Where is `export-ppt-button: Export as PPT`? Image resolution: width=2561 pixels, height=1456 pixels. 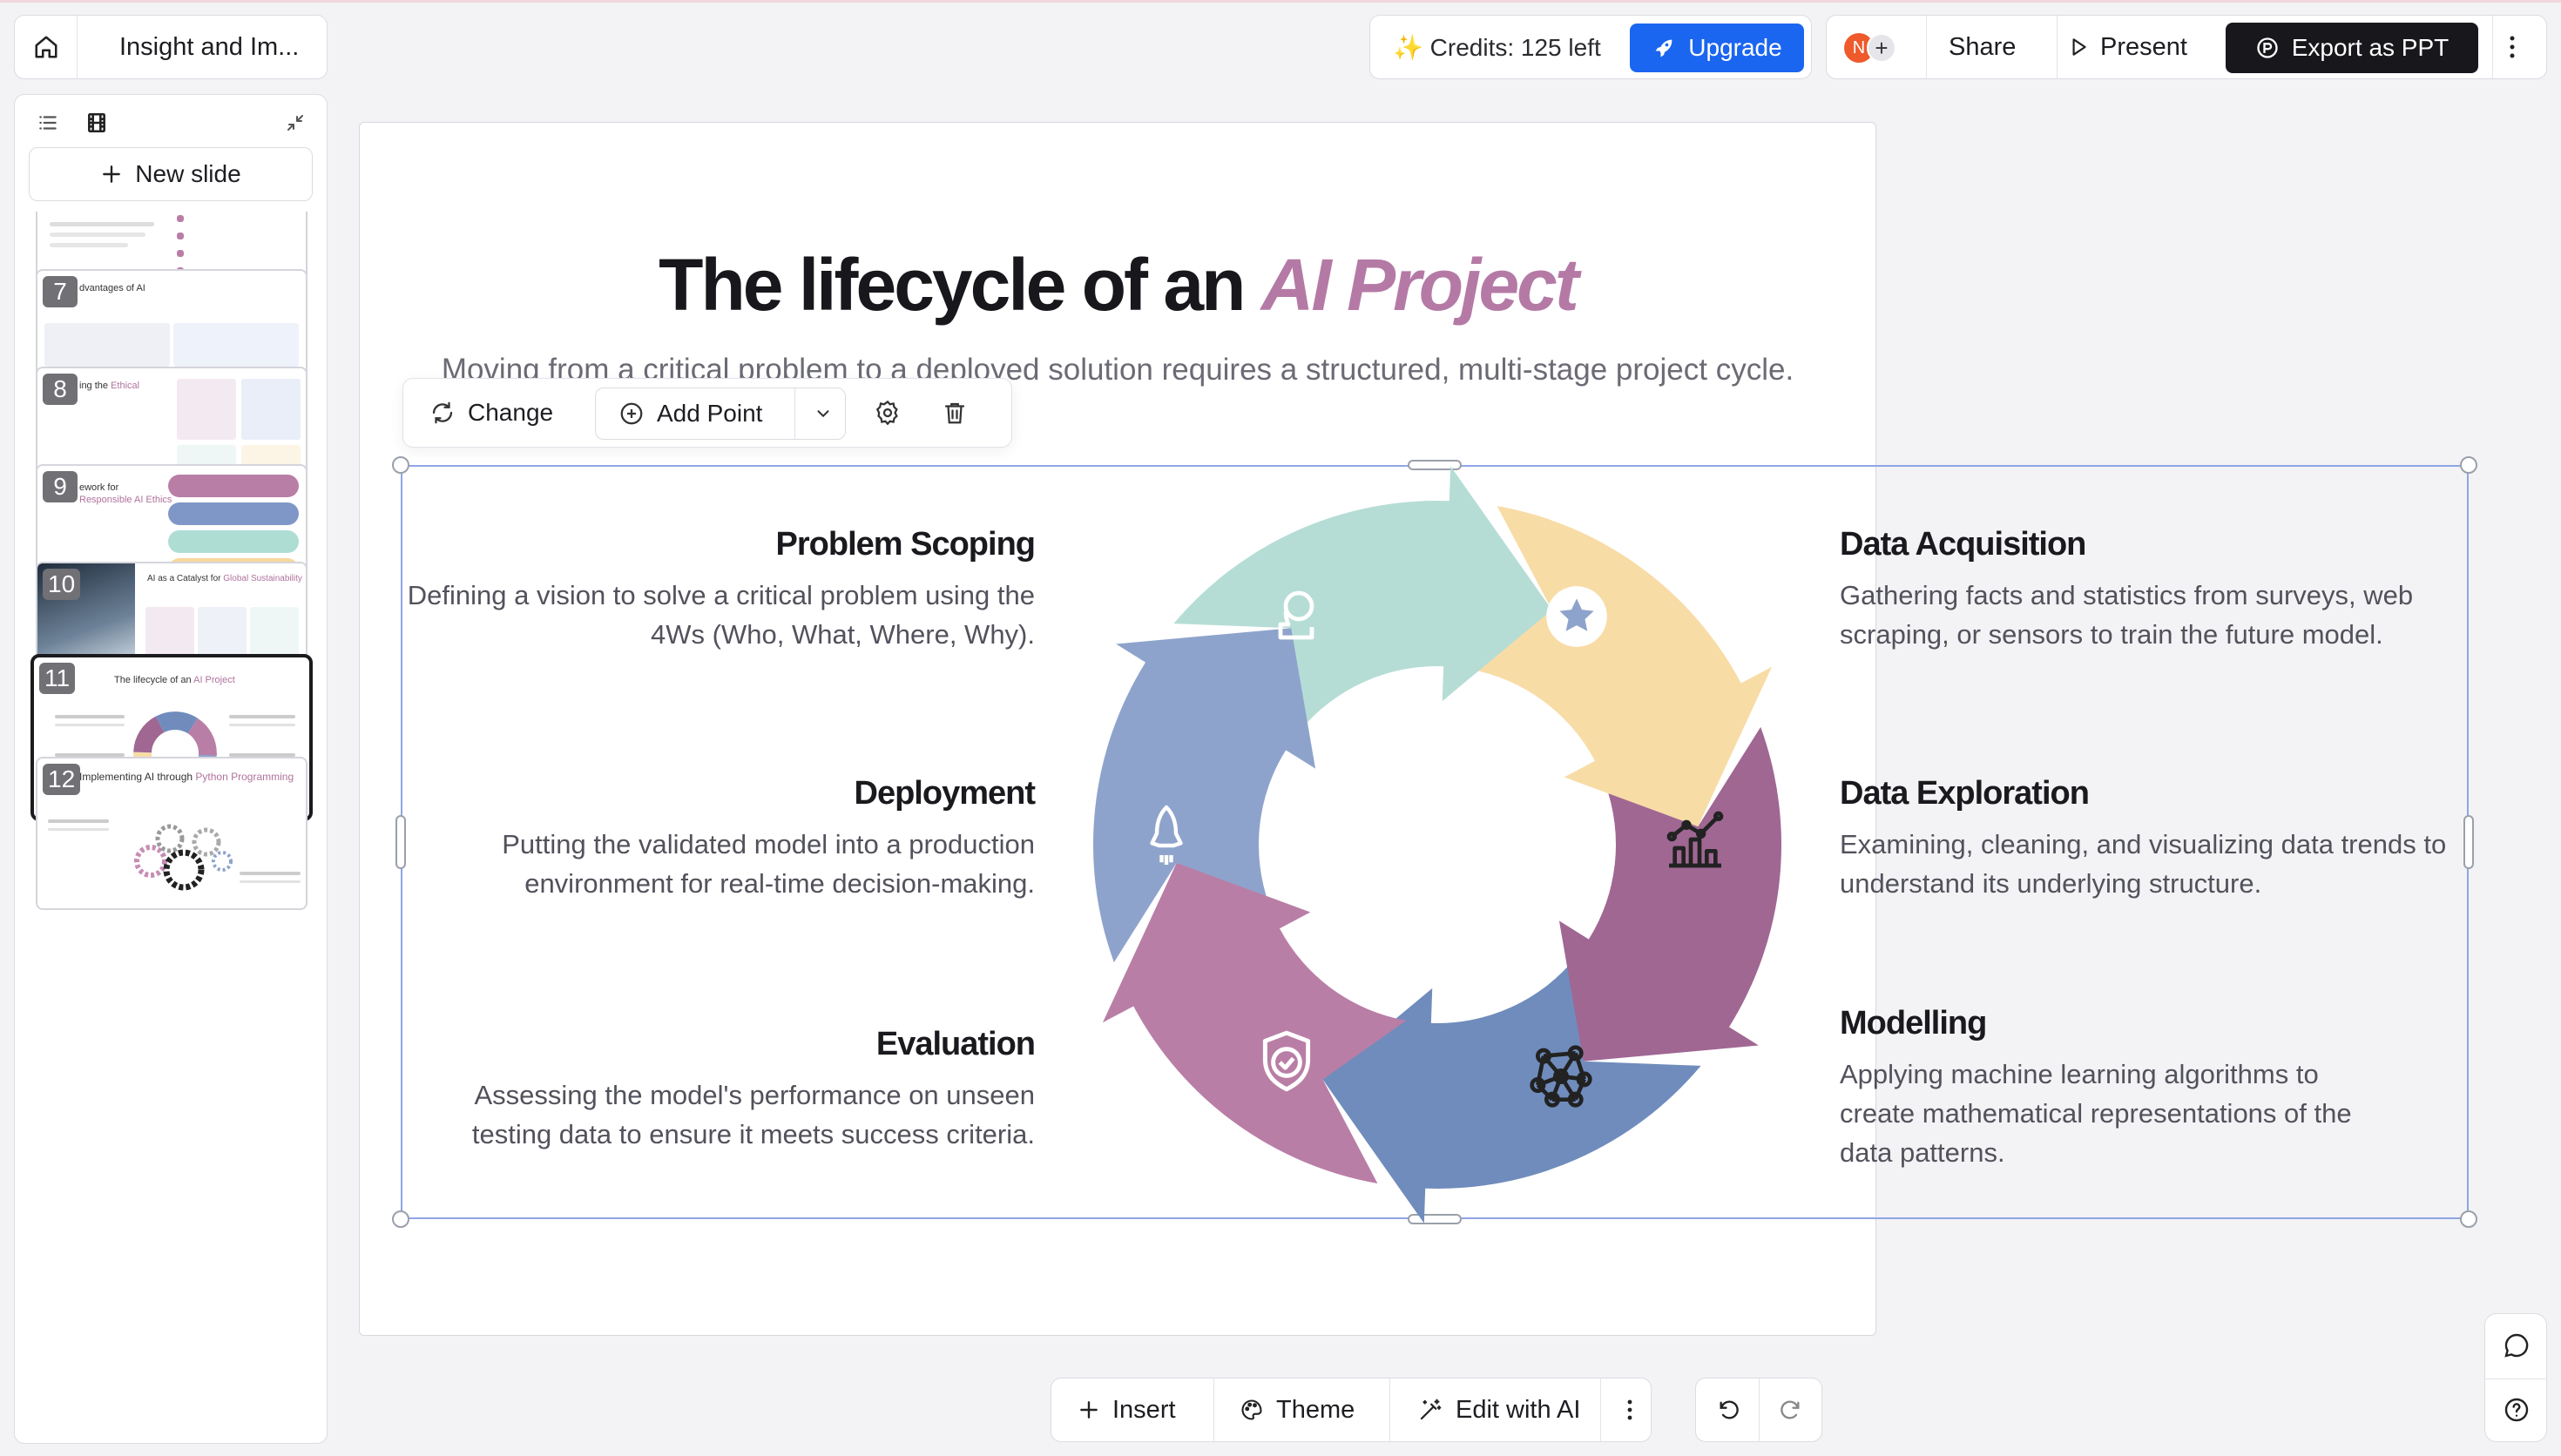
export-ppt-button: Export as PPT is located at coordinates (2352, 48).